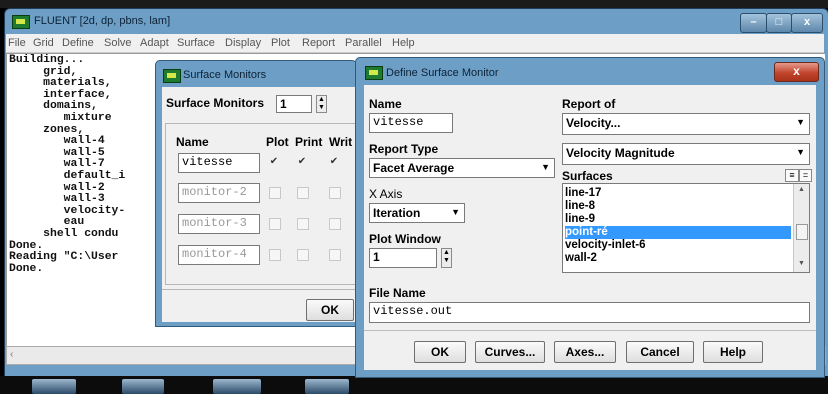 The height and width of the screenshot is (394, 828). What do you see at coordinates (43, 43) in the screenshot?
I see `menu-grid: Grid` at bounding box center [43, 43].